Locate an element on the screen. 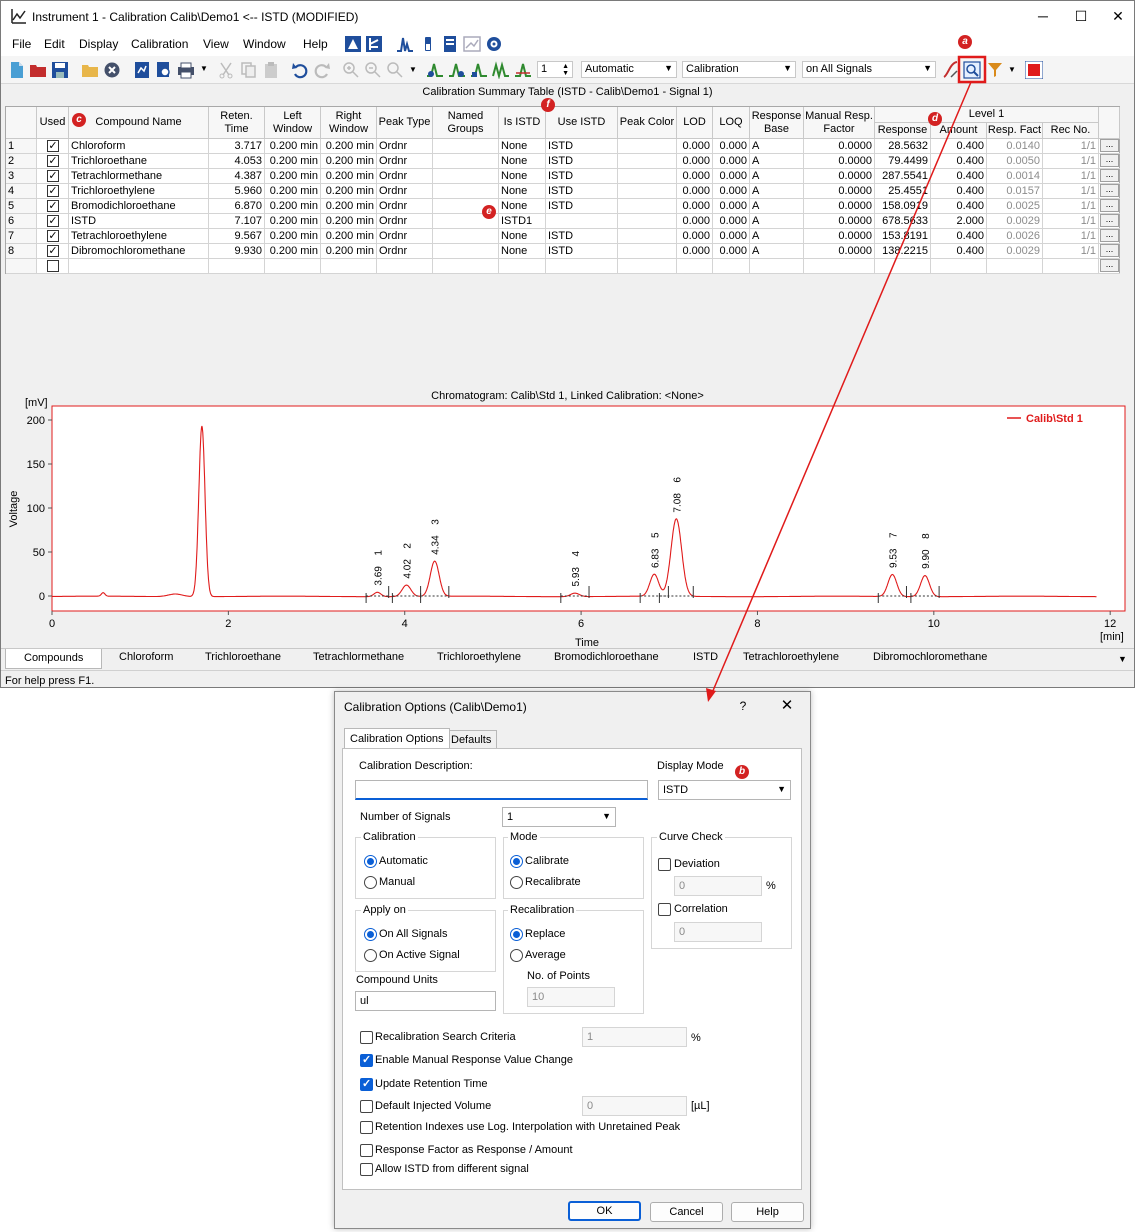 This screenshot has height=1232, width=1135. export-icon is located at coordinates (142, 70).